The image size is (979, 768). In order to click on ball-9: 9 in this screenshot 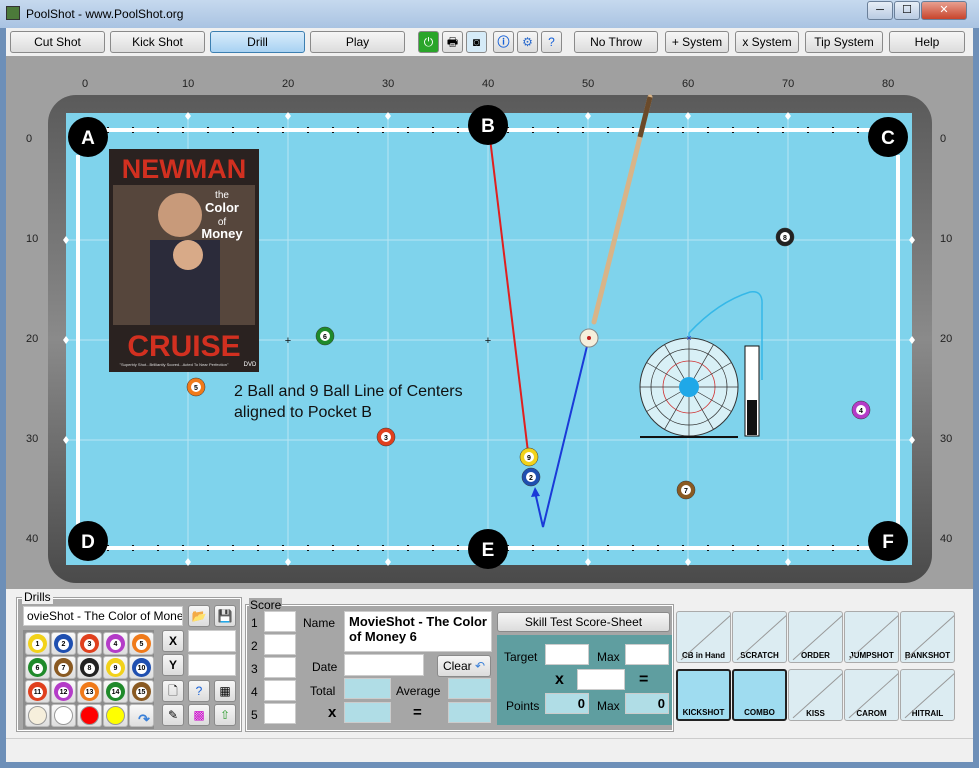, I will do `click(529, 457)`.